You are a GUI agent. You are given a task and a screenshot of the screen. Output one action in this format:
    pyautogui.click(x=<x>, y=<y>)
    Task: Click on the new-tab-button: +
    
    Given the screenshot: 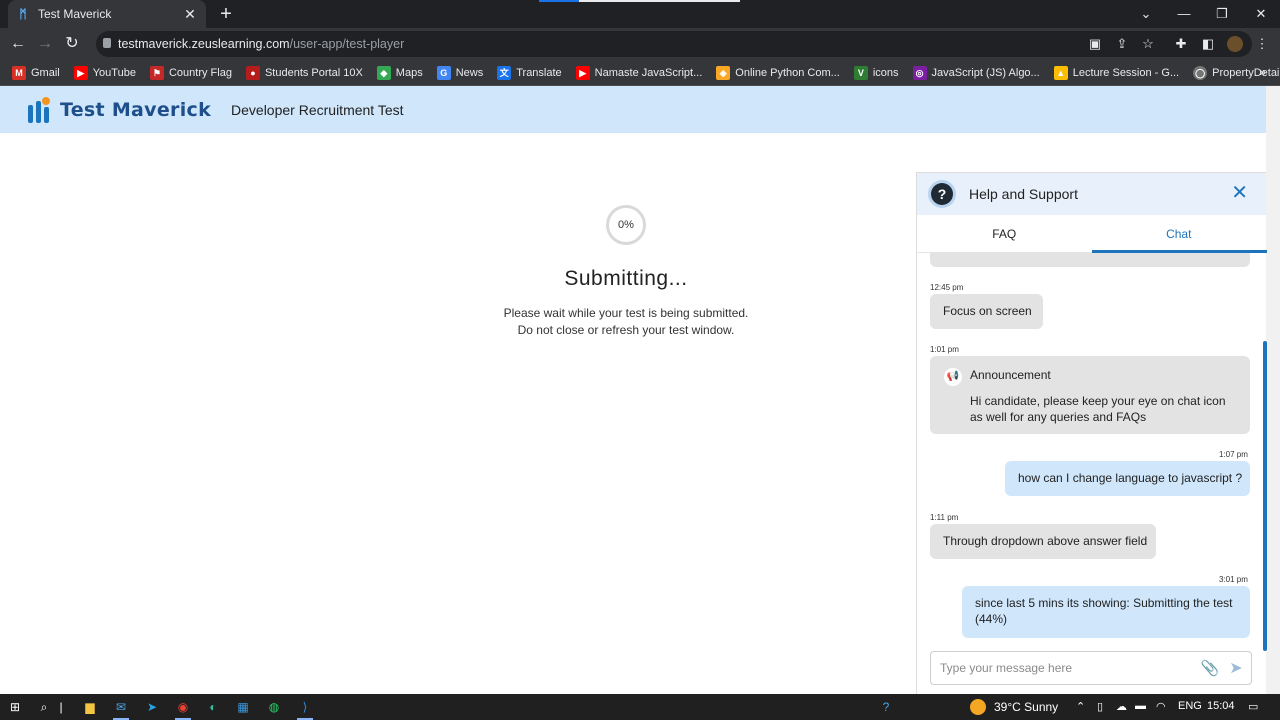 What is the action you would take?
    pyautogui.click(x=226, y=14)
    